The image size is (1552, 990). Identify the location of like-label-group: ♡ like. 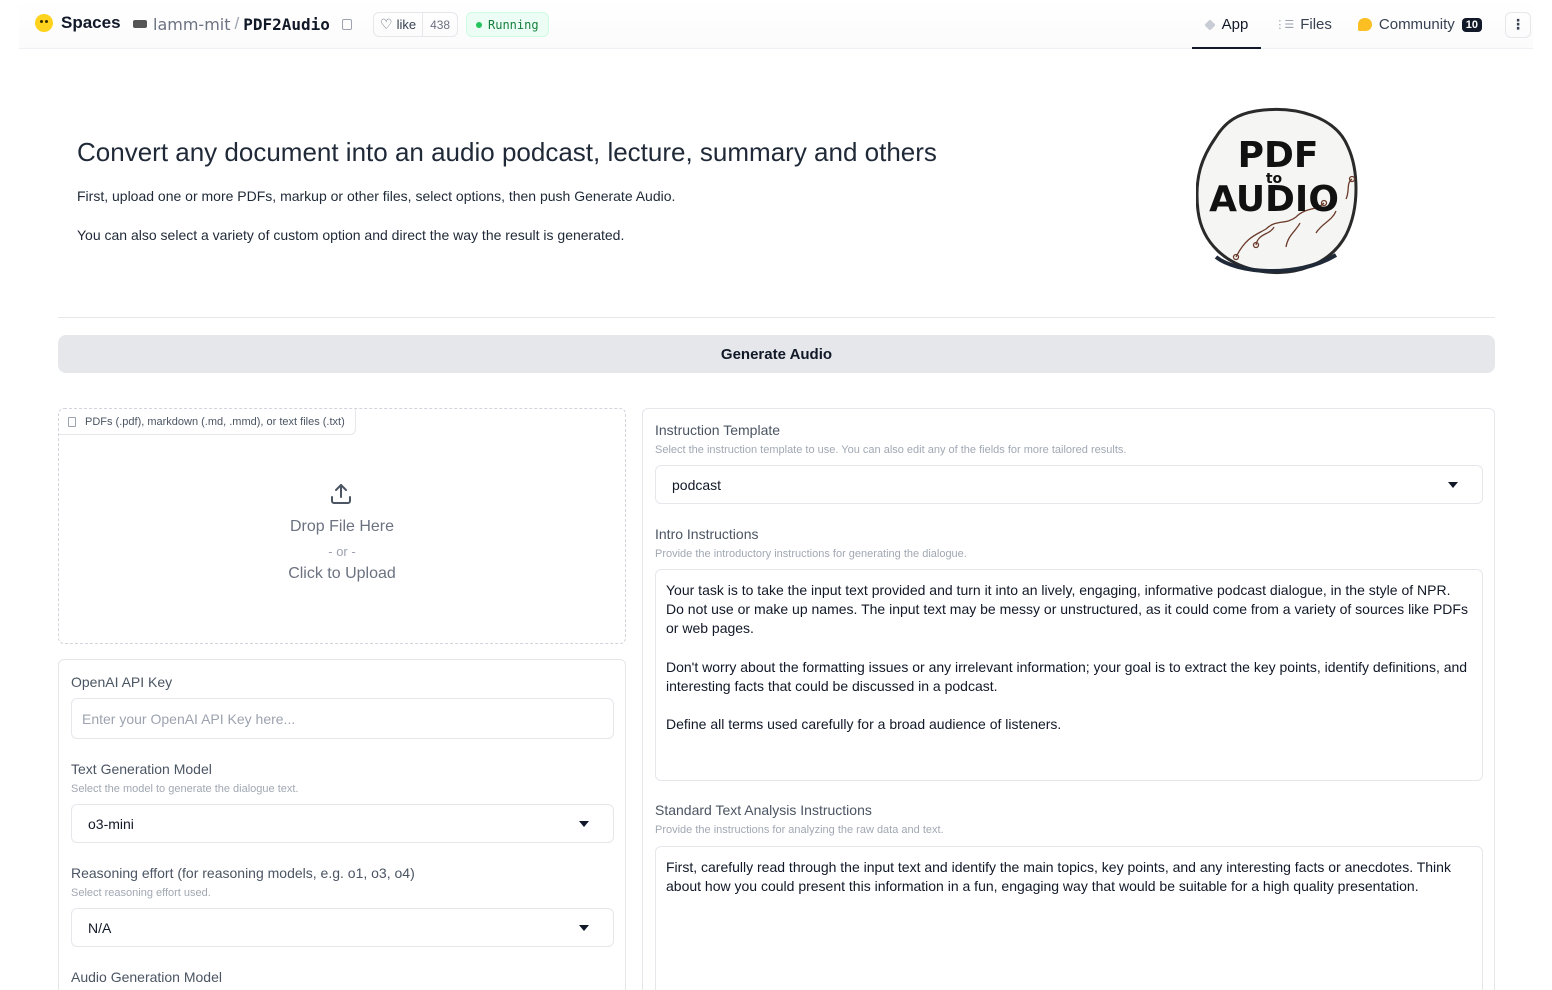
(398, 24).